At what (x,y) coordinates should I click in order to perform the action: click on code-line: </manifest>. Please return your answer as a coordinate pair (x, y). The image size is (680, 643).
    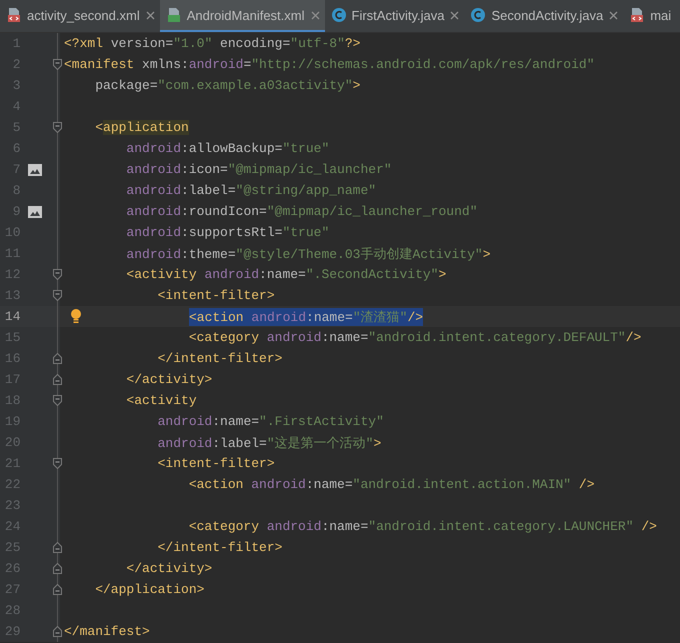
    Looking at the image, I should click on (107, 631).